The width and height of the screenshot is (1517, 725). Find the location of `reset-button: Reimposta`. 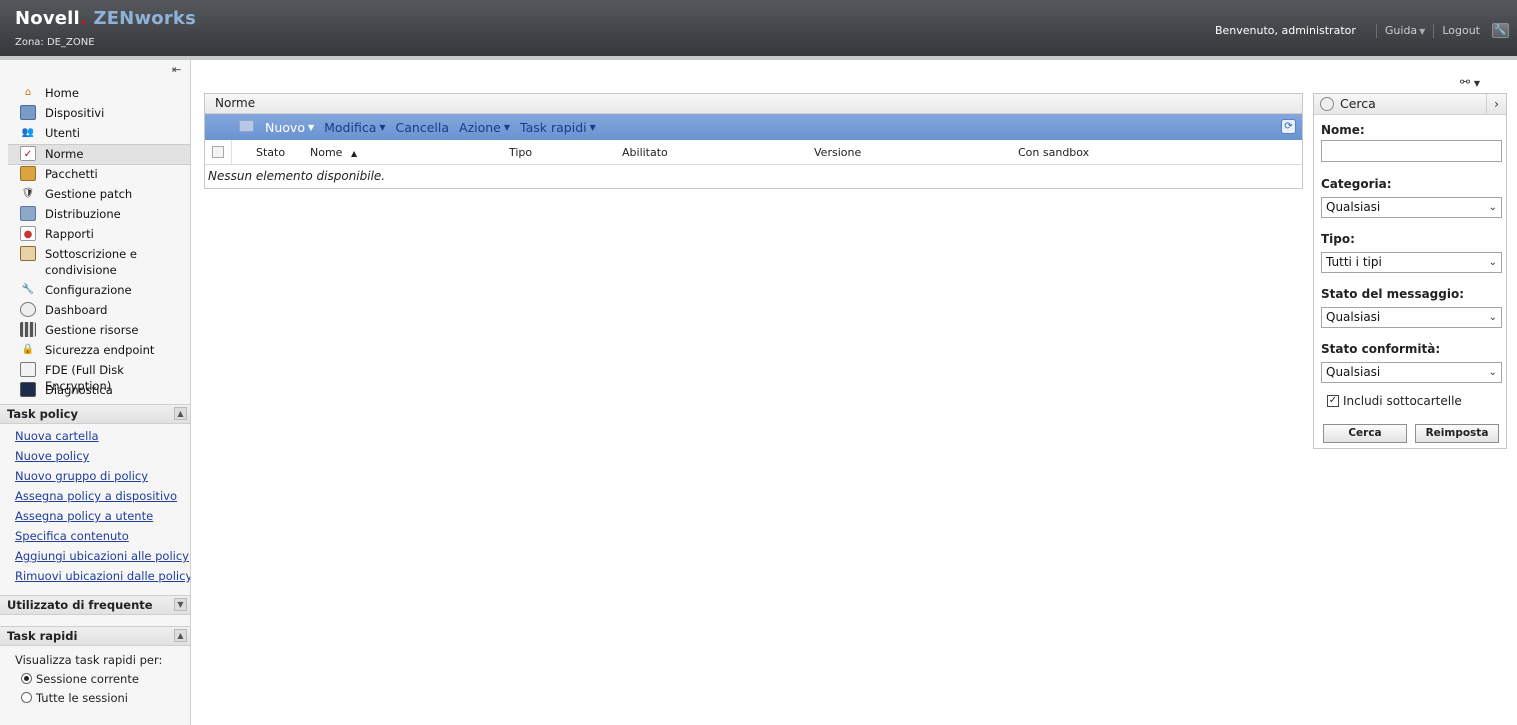

reset-button: Reimposta is located at coordinates (1457, 433).